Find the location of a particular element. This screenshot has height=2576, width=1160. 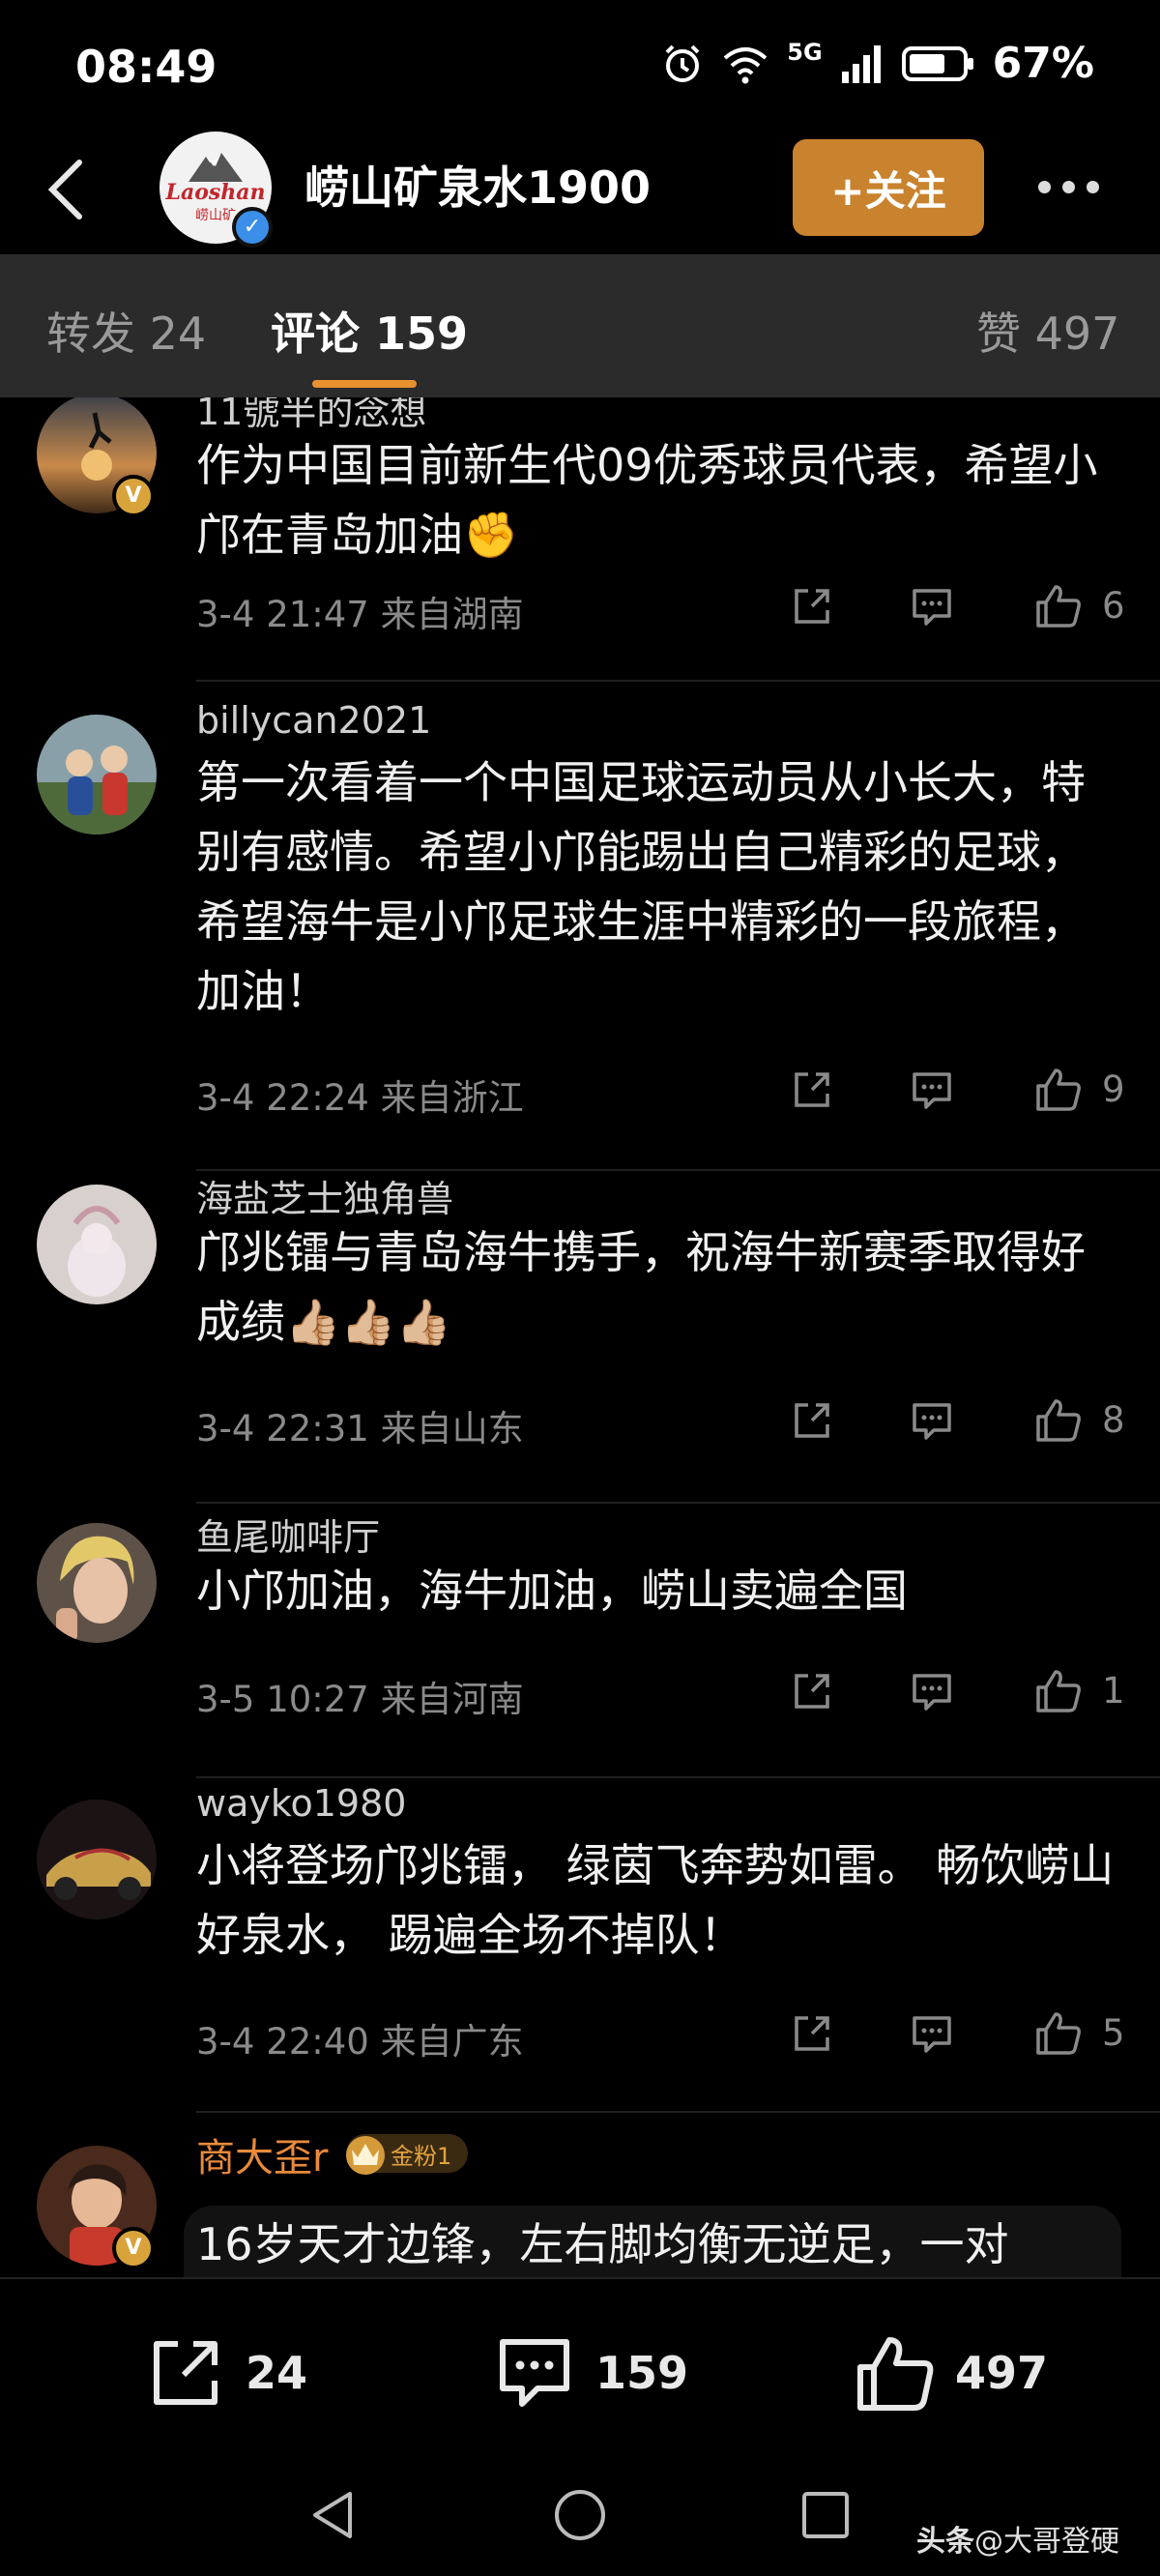

fan-level-badge: 金粉1 is located at coordinates (407, 2154).